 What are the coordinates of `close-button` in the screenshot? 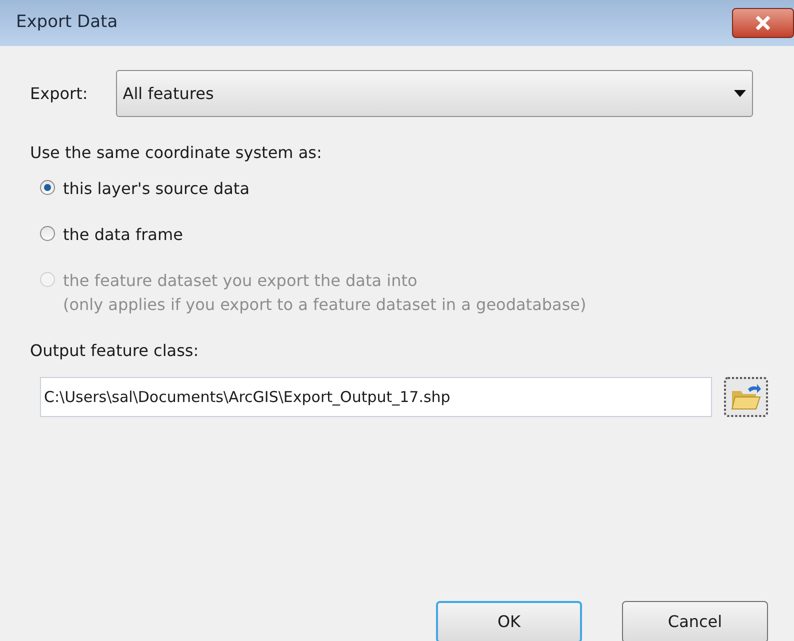 It's located at (763, 23).